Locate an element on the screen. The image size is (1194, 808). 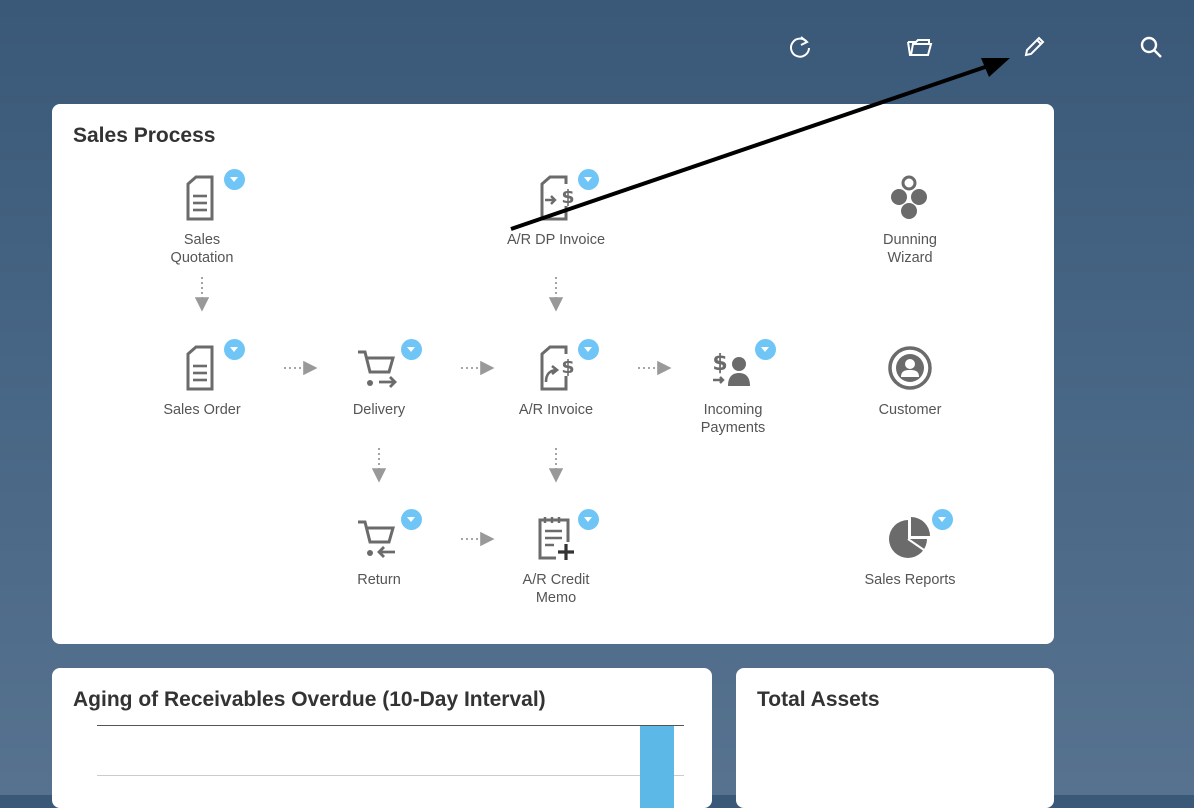
search-button is located at coordinates (1151, 47).